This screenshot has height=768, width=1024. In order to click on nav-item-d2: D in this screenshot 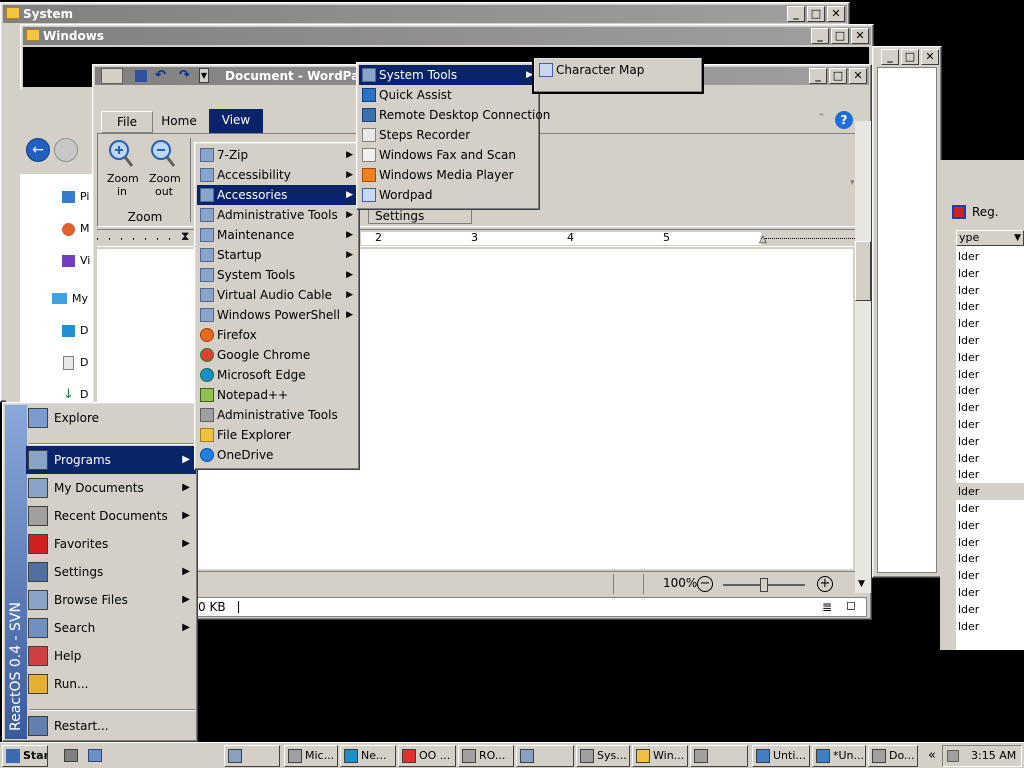, I will do `click(77, 363)`.